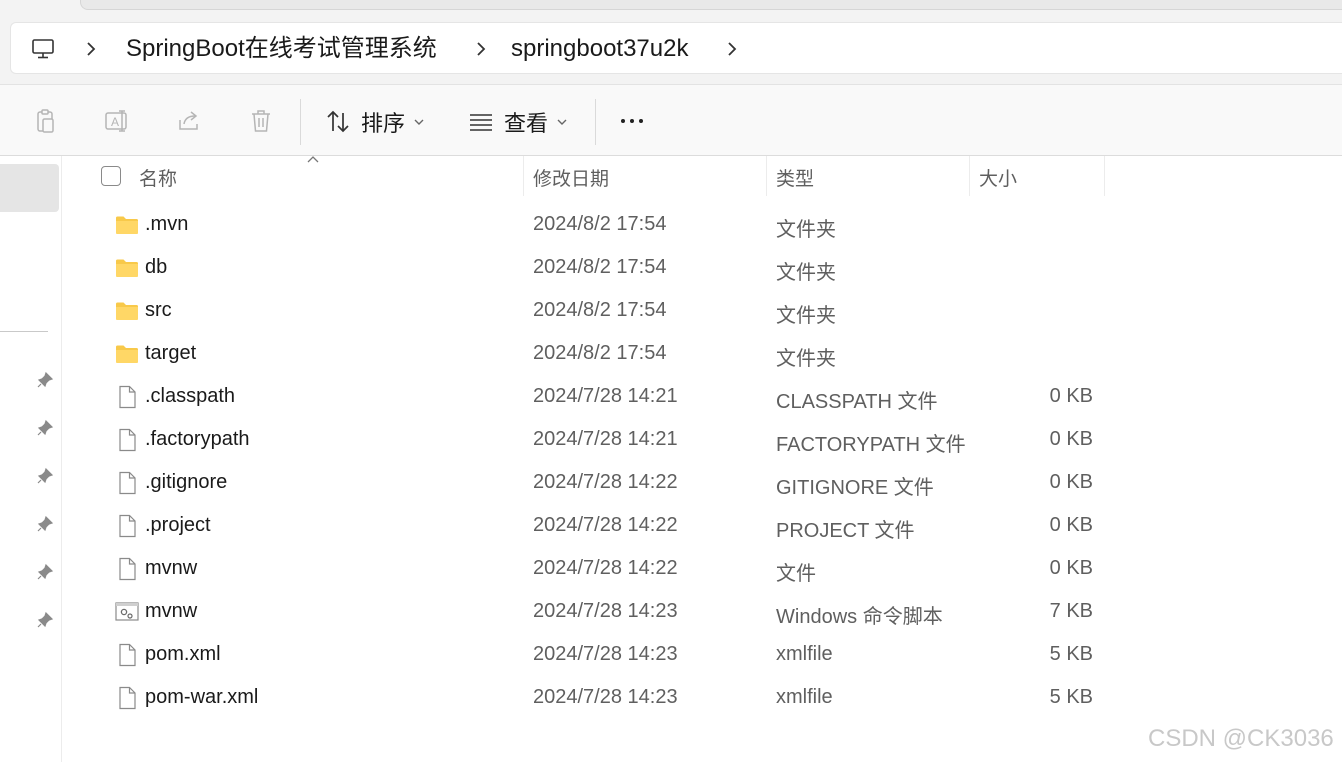 The image size is (1342, 762). Describe the element at coordinates (702, 611) in the screenshot. I see `file-row: mvnw 2024/7/28 14:23 Windows 命令脚本 7 KB` at that location.